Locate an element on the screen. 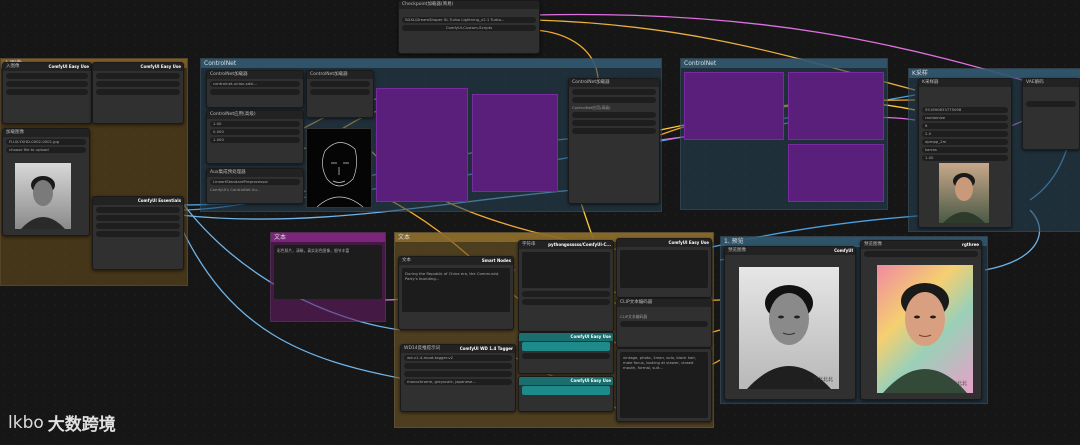 Image resolution: width=1080 pixels, height=445 pixels. control-after-generate: randomize is located at coordinates (965, 118).